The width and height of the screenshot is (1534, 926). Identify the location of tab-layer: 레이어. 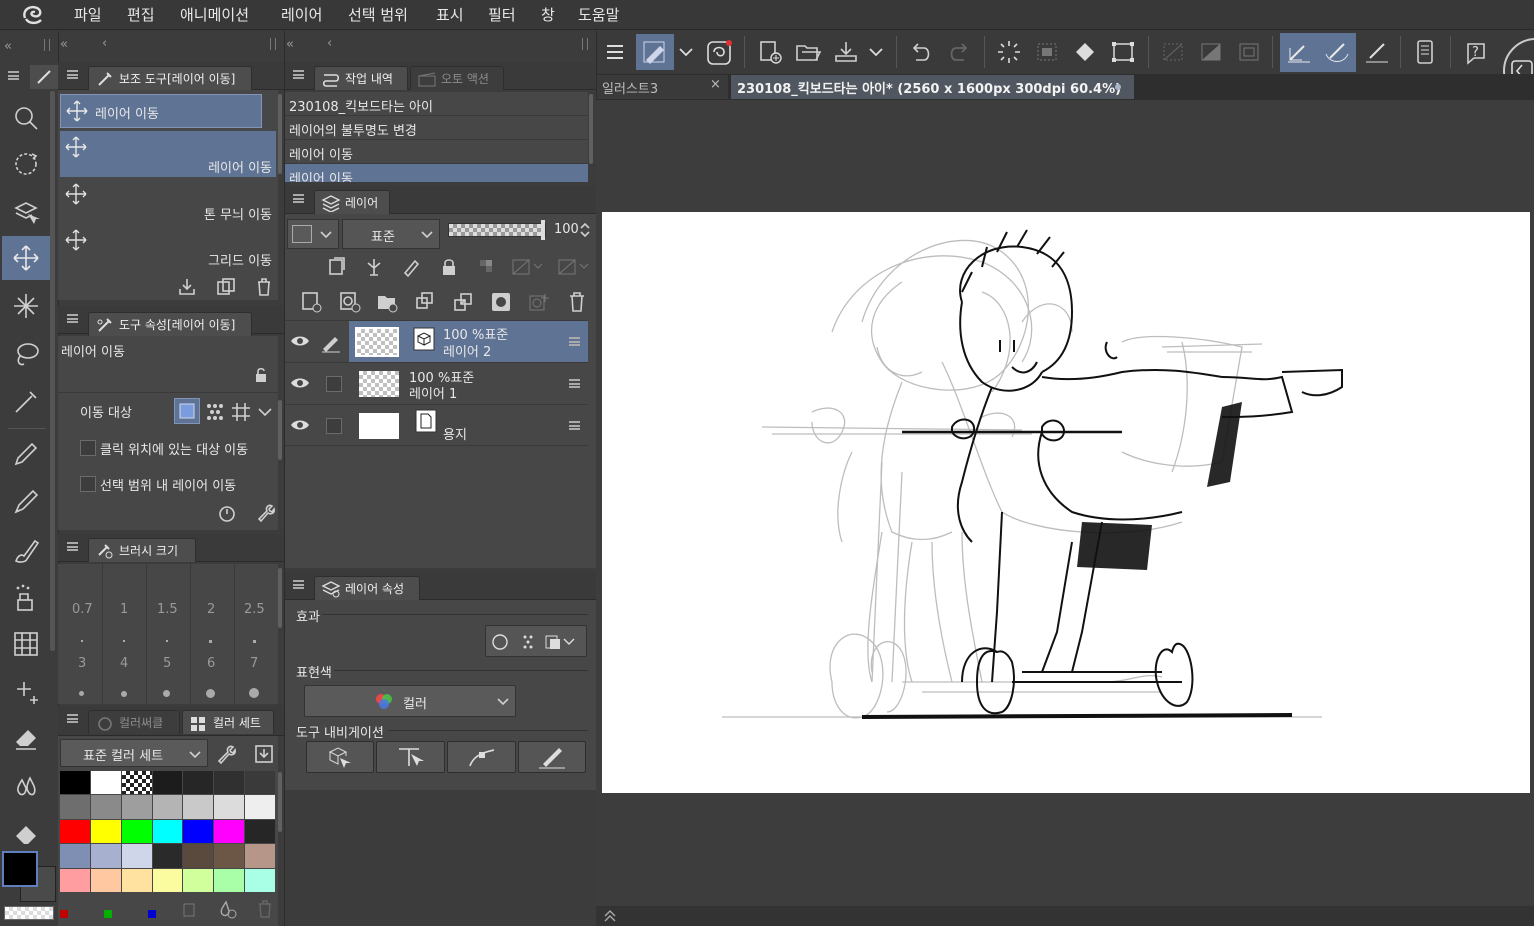
(352, 202).